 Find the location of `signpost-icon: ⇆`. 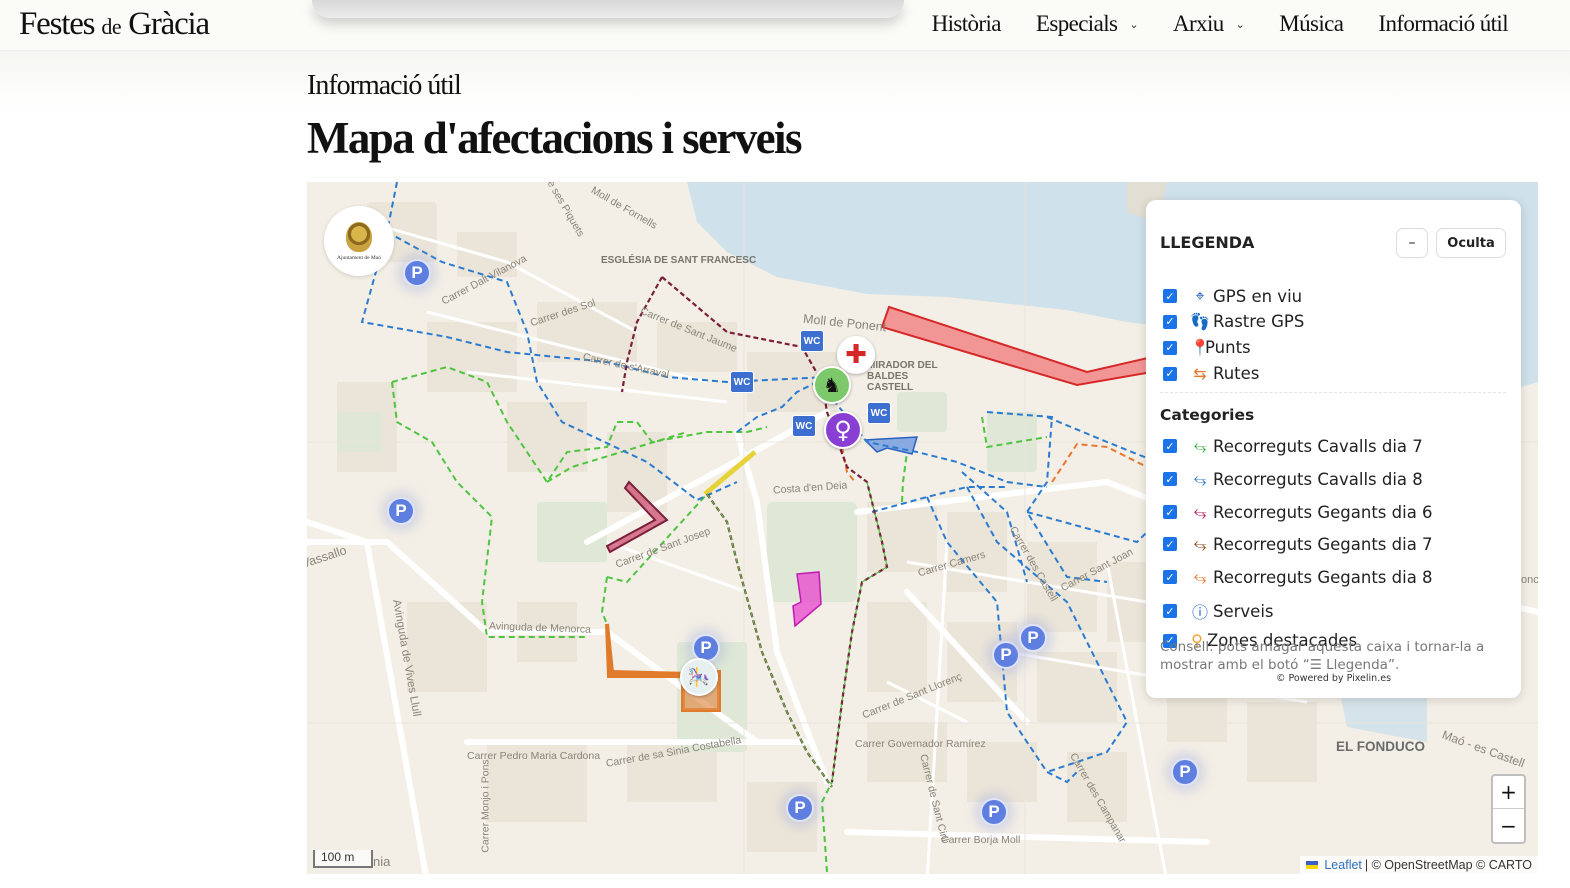

signpost-icon: ⇆ is located at coordinates (1200, 373).